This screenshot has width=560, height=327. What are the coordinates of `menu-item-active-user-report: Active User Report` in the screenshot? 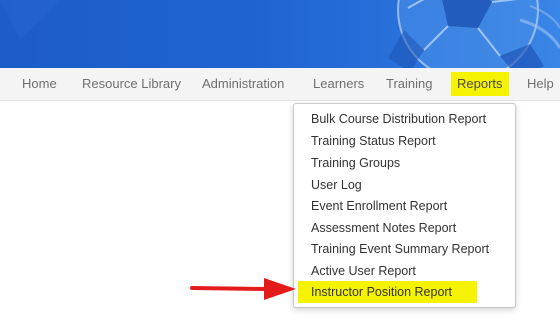 It's located at (363, 271).